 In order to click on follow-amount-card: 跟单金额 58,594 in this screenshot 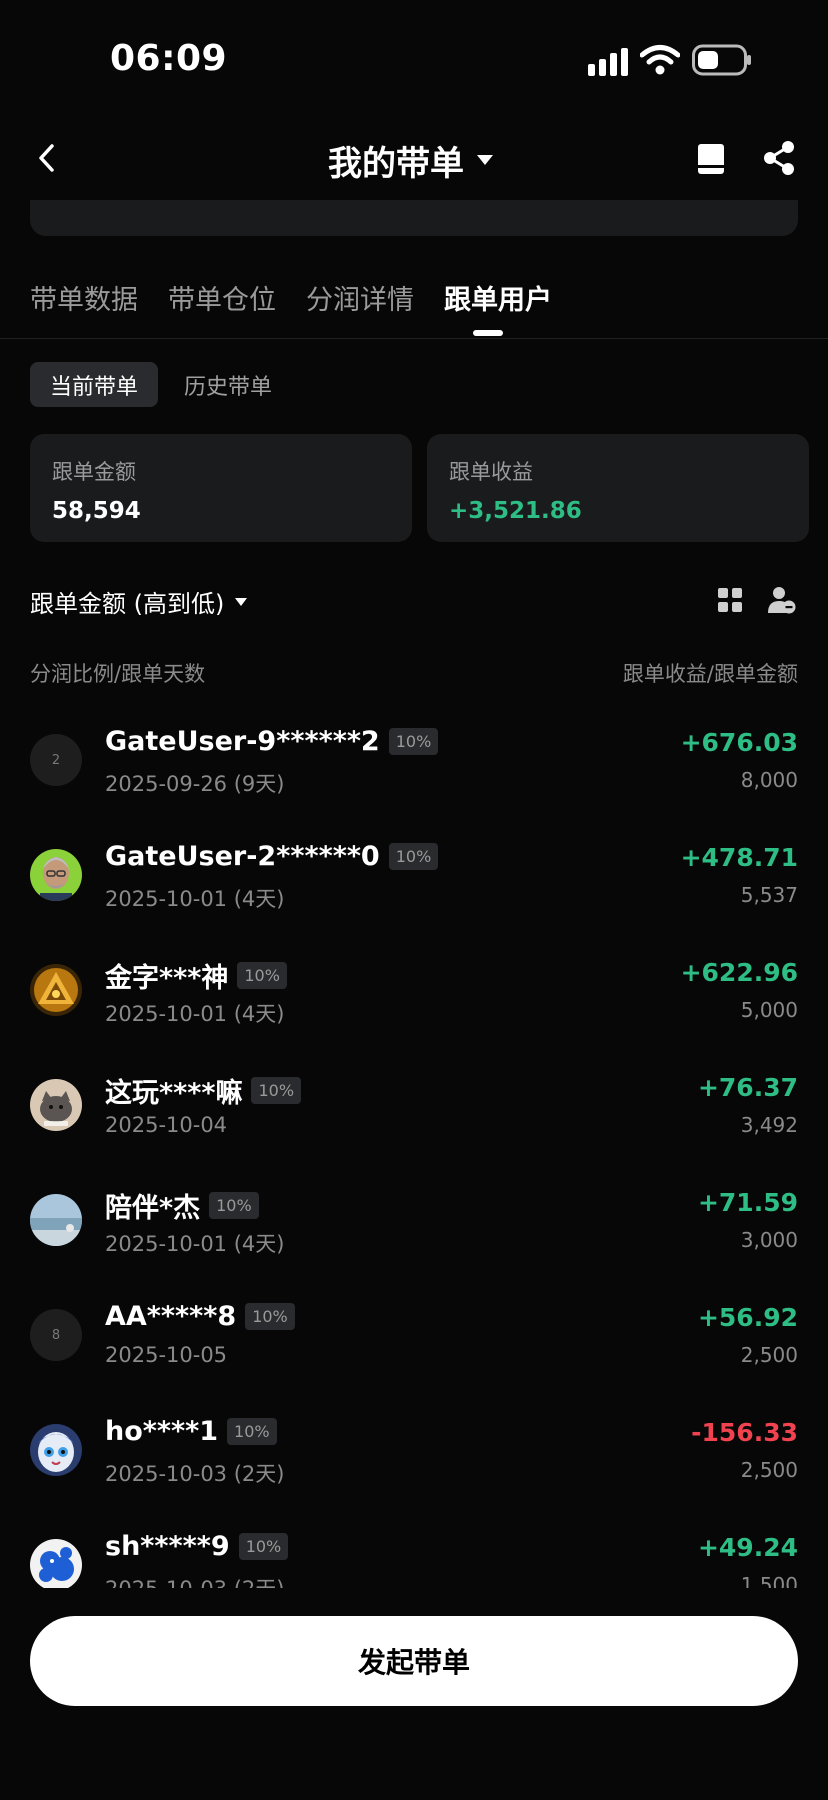, I will do `click(221, 488)`.